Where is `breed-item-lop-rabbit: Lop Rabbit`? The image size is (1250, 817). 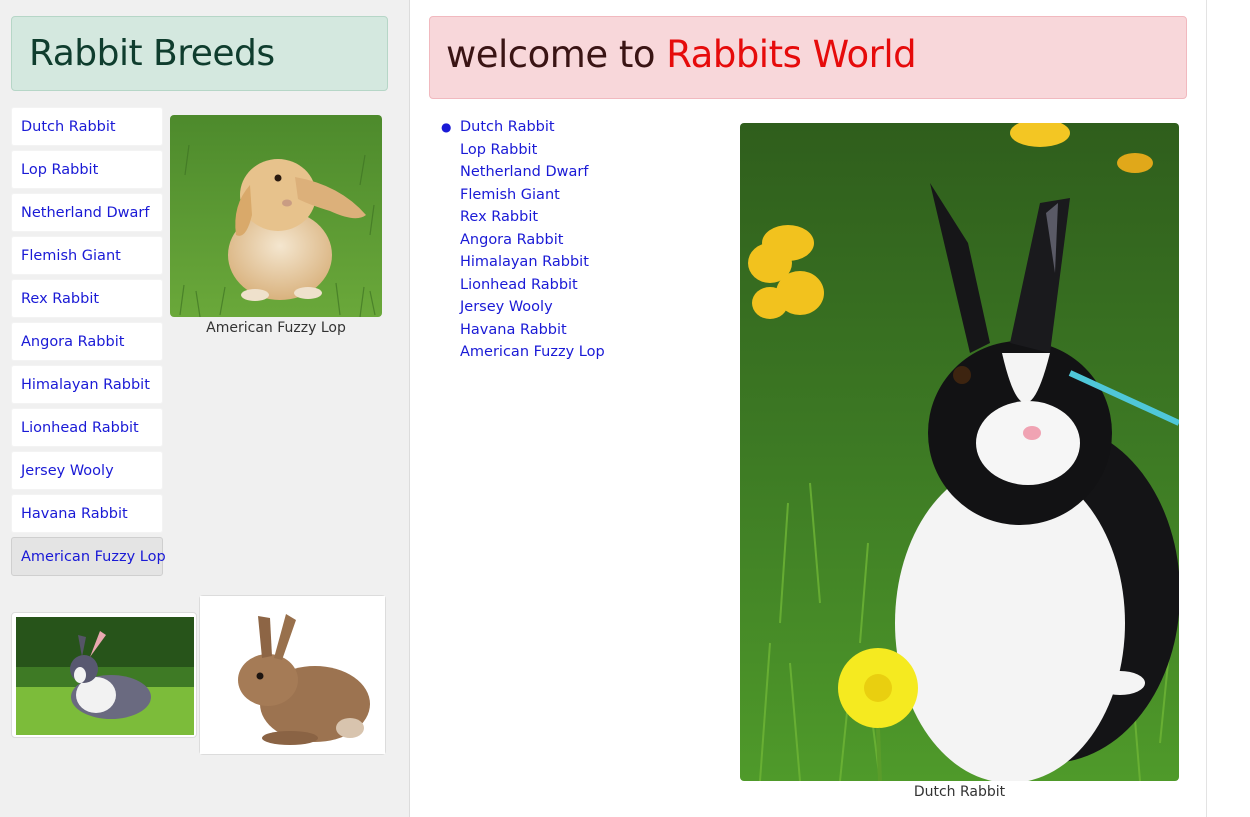
breed-item-lop-rabbit: Lop Rabbit is located at coordinates (87, 169).